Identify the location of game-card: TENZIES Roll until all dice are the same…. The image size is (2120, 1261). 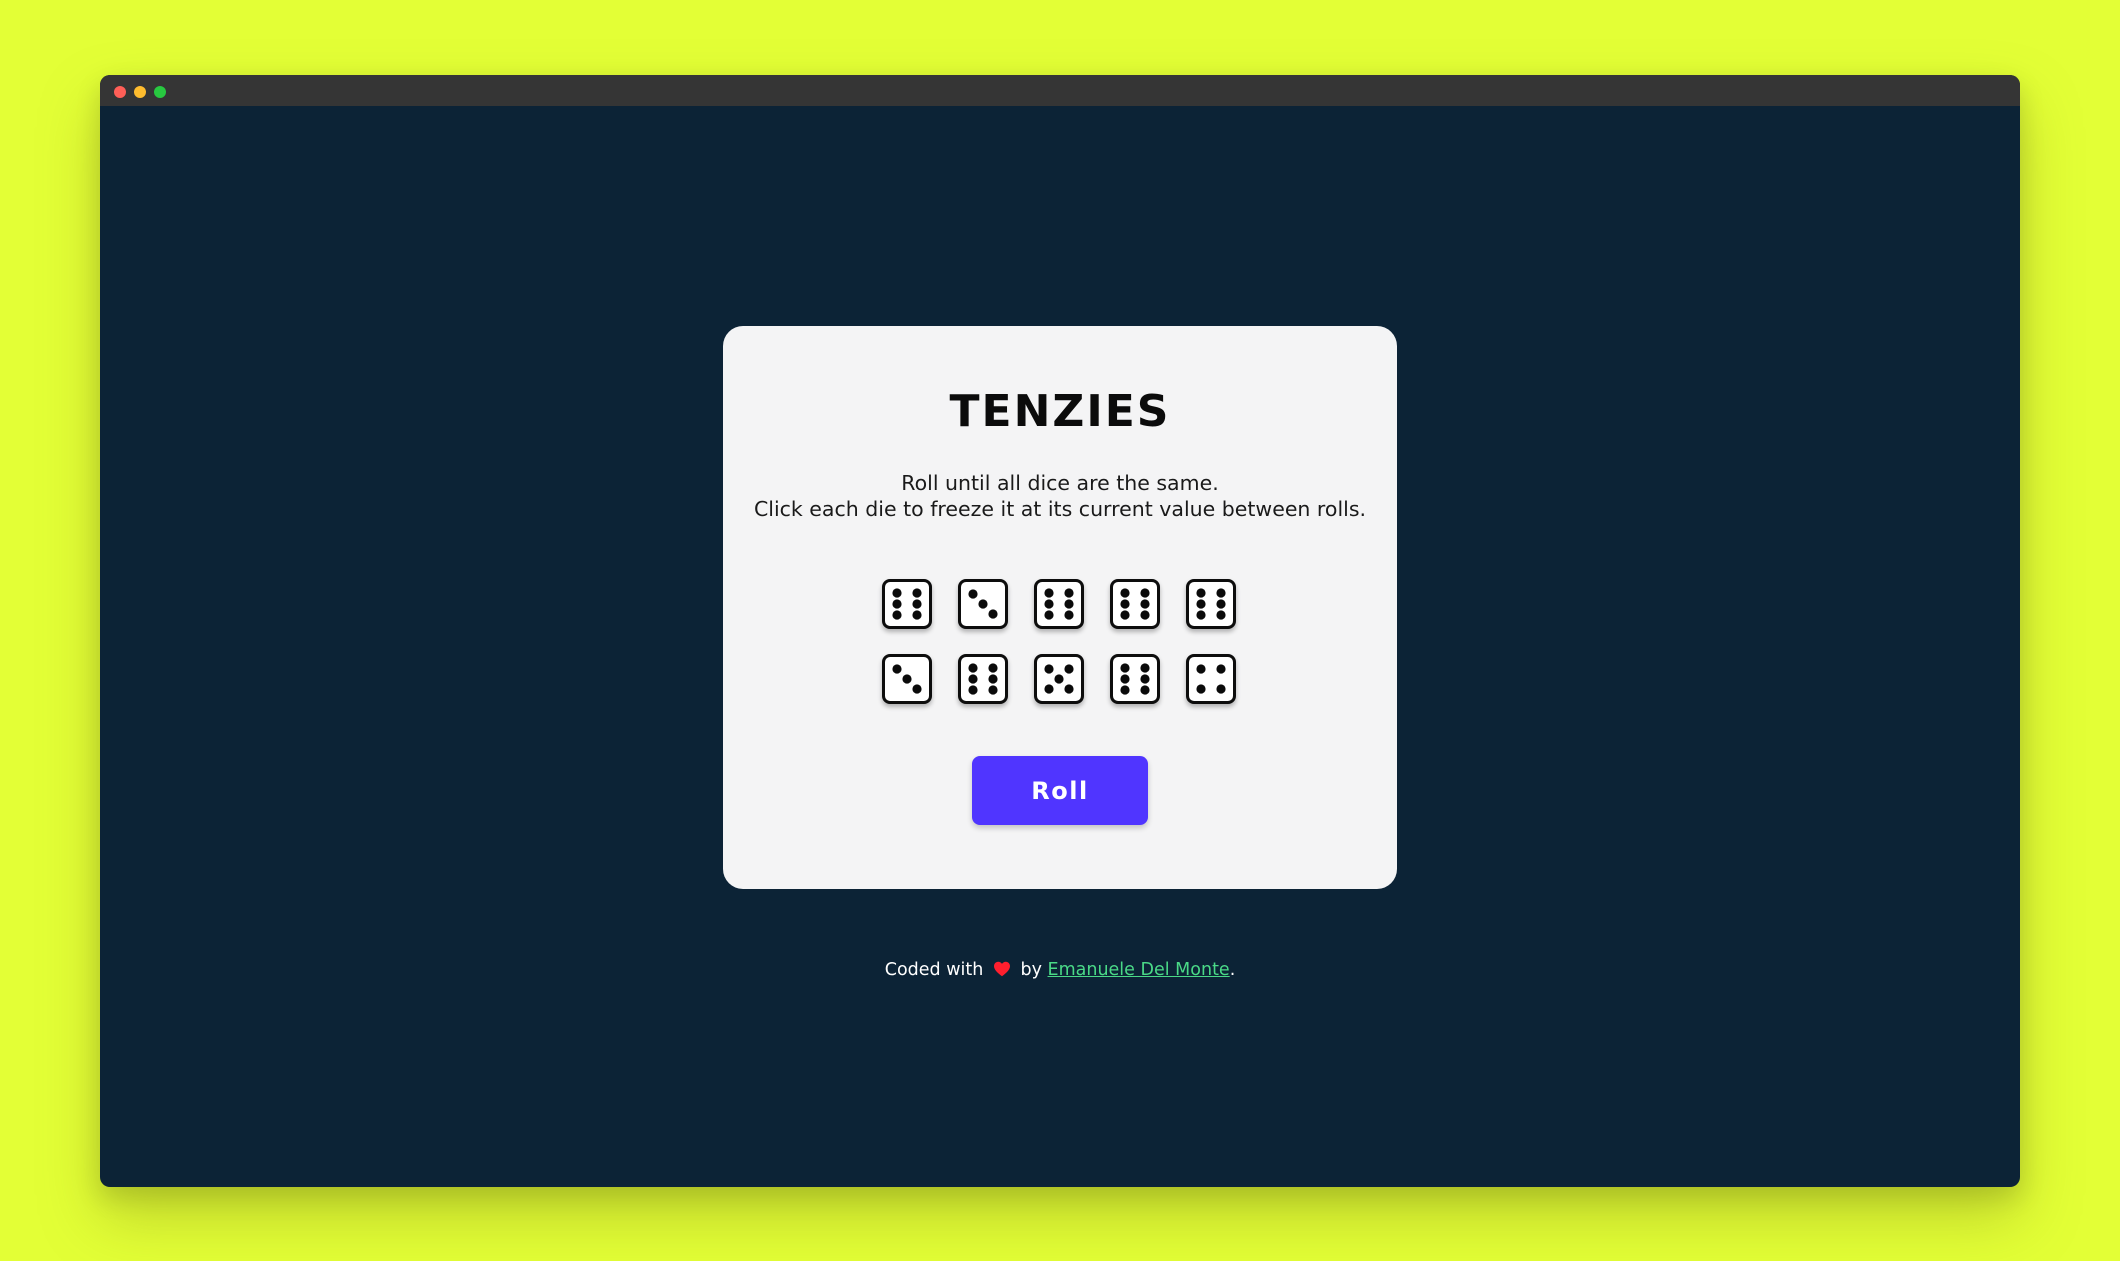
(1060, 607).